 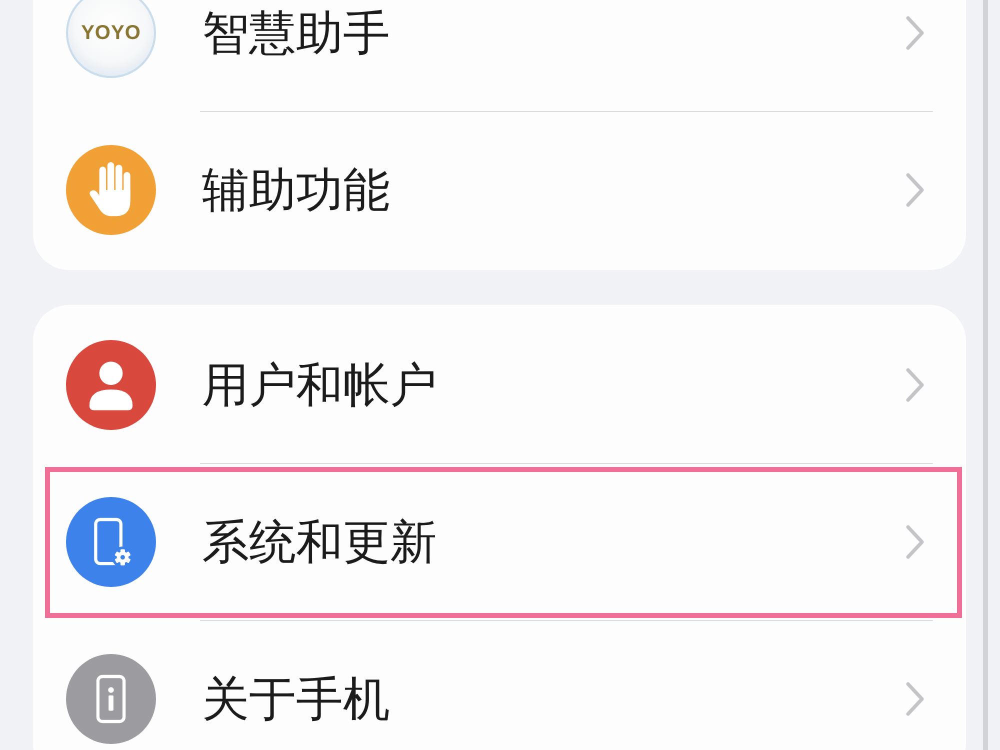 I want to click on phone-info-icon, so click(x=111, y=699).